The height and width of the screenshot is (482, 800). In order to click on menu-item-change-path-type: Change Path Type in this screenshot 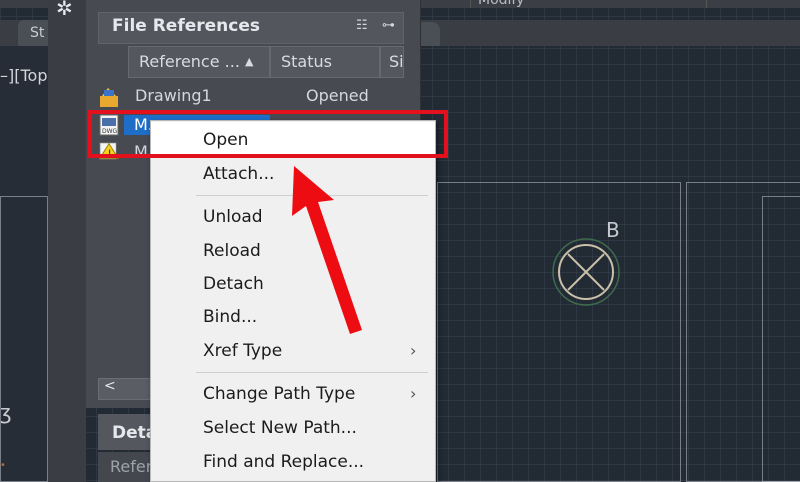, I will do `click(279, 394)`.